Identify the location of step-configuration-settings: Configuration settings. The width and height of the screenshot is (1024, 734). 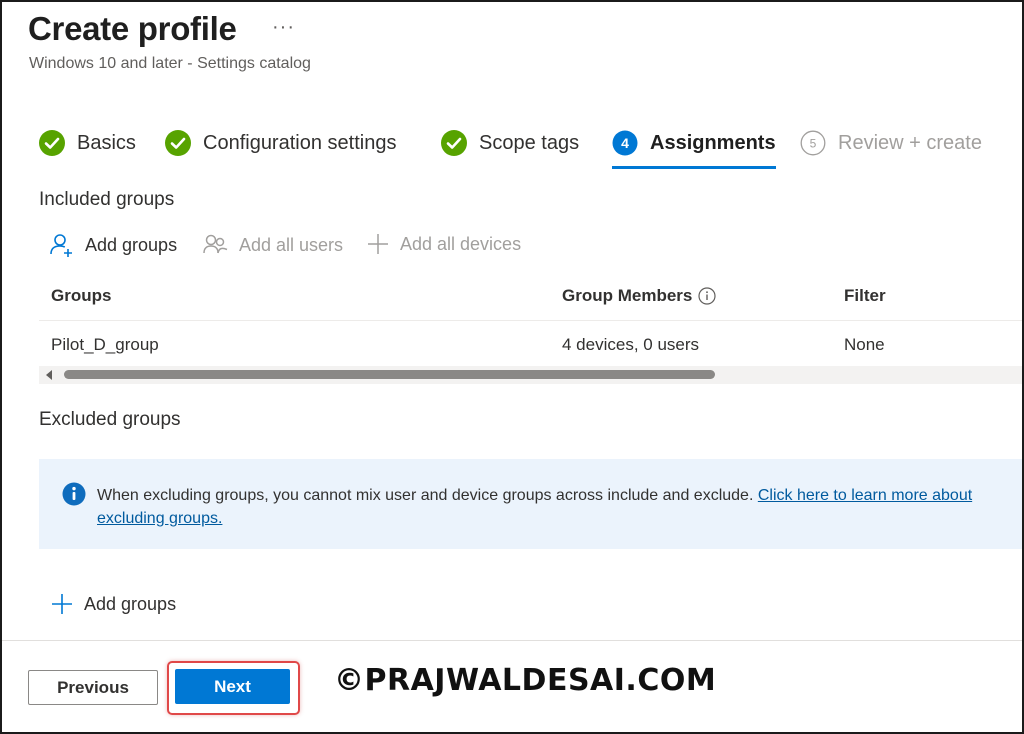
(280, 143).